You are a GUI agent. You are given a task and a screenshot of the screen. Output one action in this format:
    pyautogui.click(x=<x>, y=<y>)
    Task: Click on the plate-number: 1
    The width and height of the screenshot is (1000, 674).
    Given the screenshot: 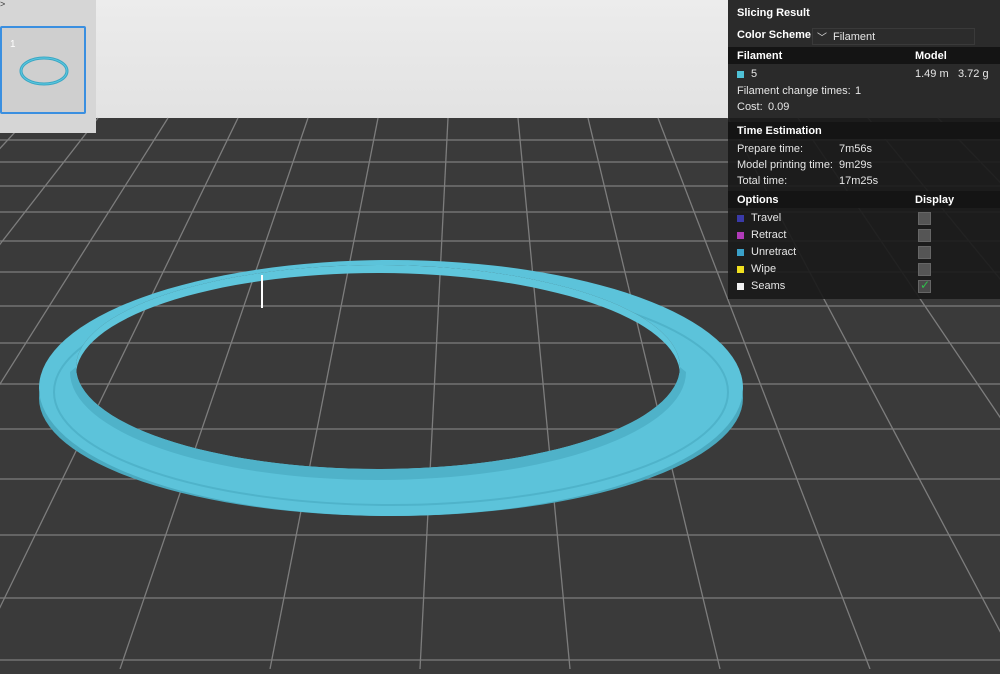 What is the action you would take?
    pyautogui.click(x=13, y=44)
    